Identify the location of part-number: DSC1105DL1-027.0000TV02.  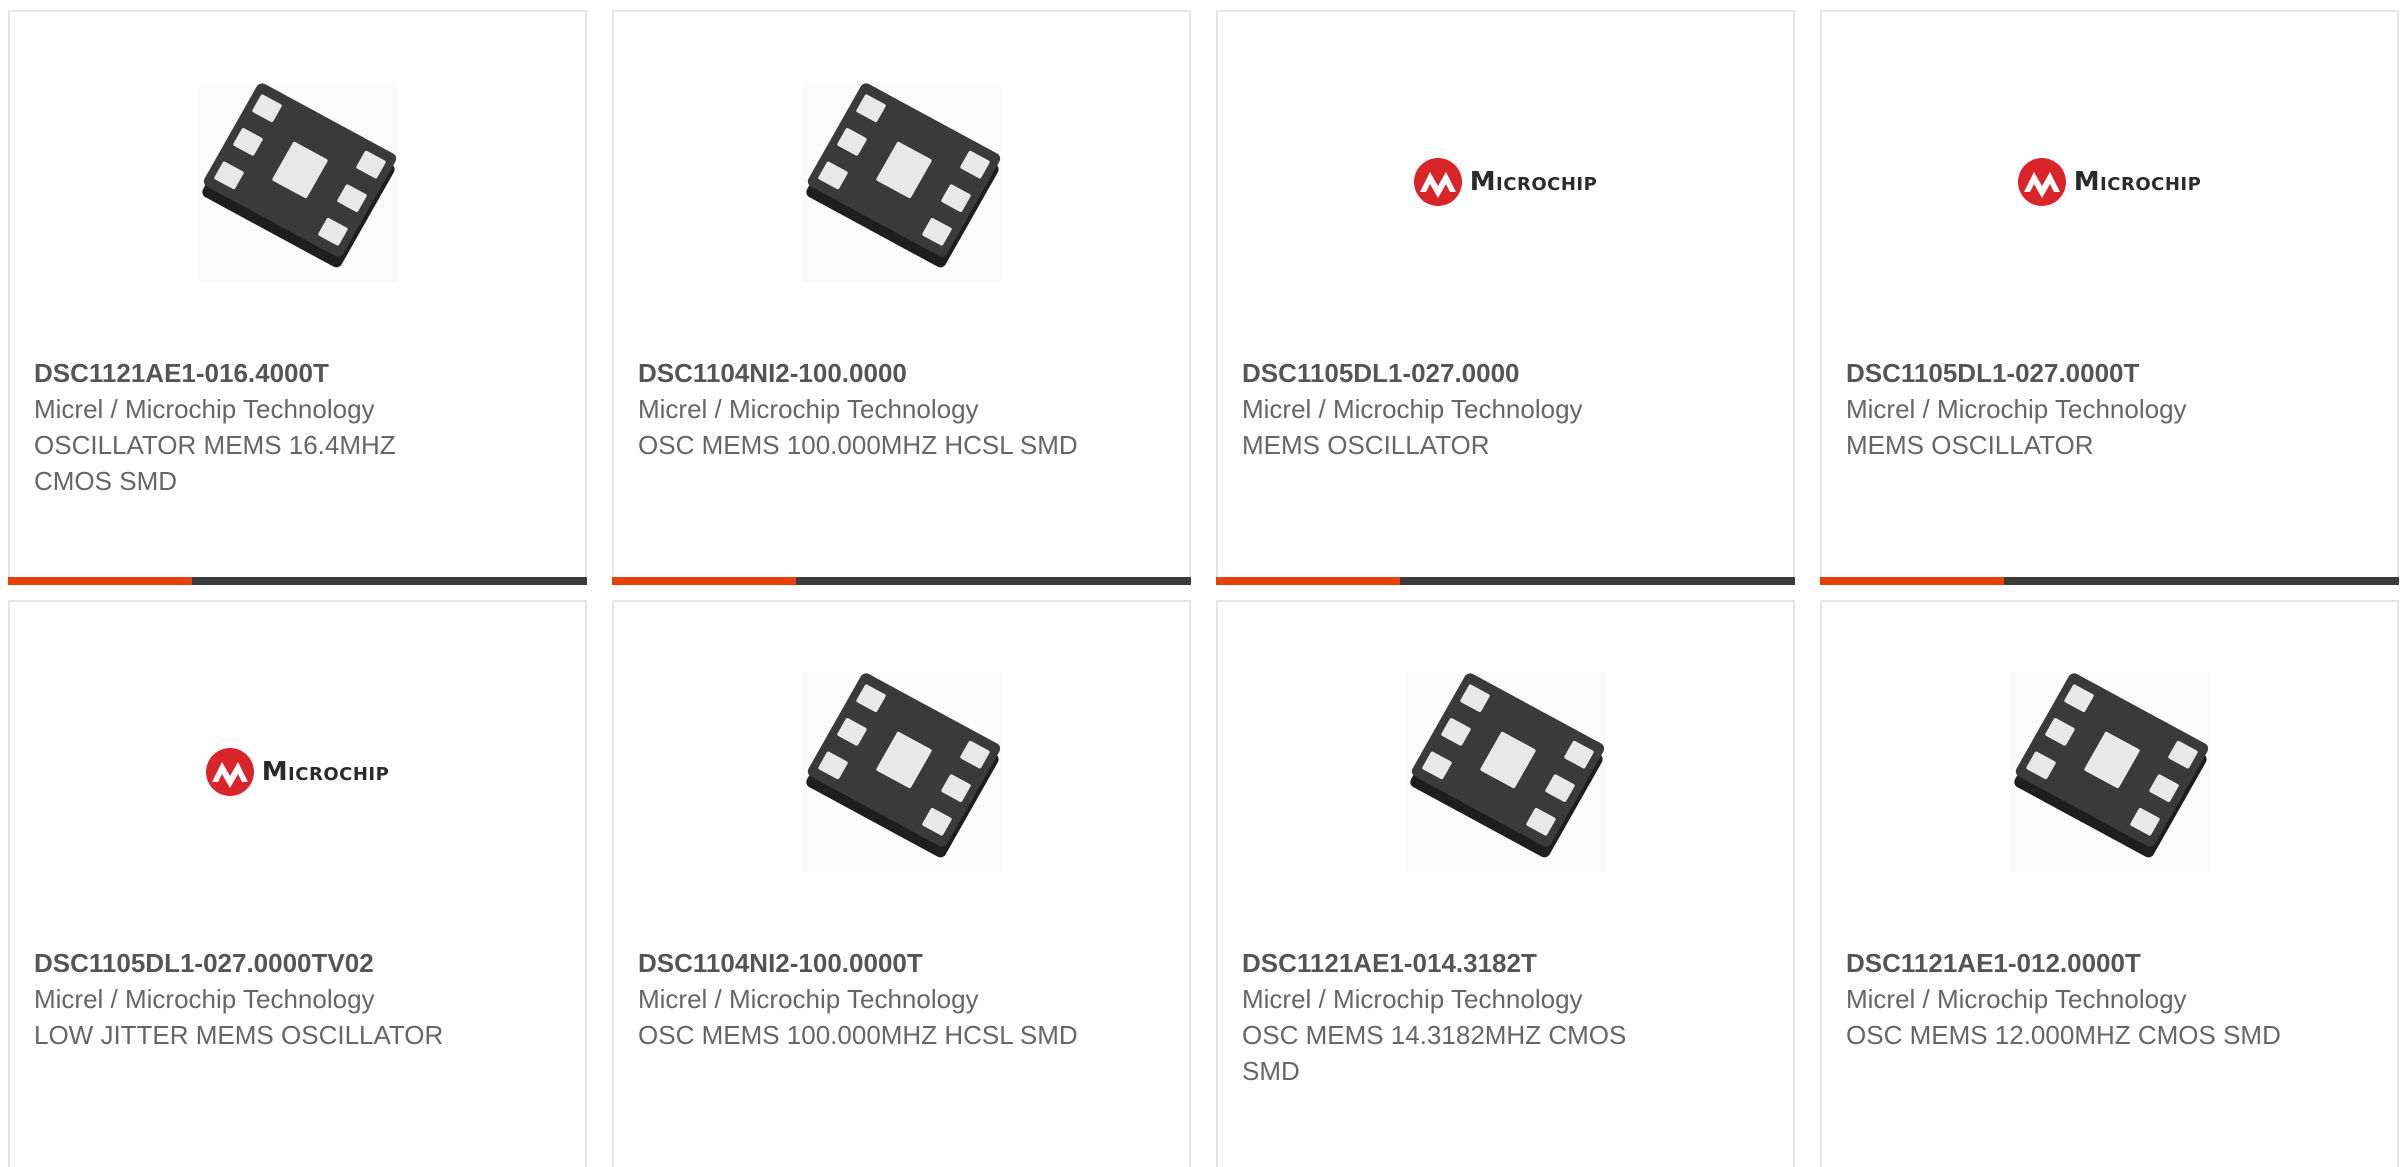
(254, 963).